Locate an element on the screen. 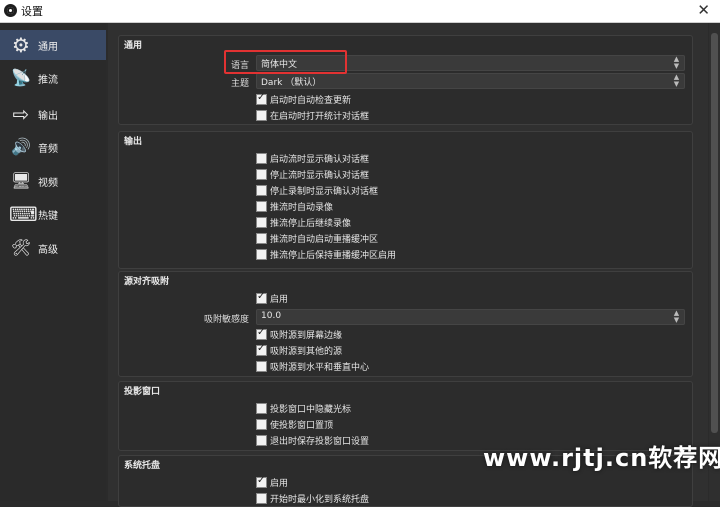 The width and height of the screenshot is (720, 507). monitor-icon: 🖥 is located at coordinates (21, 180).